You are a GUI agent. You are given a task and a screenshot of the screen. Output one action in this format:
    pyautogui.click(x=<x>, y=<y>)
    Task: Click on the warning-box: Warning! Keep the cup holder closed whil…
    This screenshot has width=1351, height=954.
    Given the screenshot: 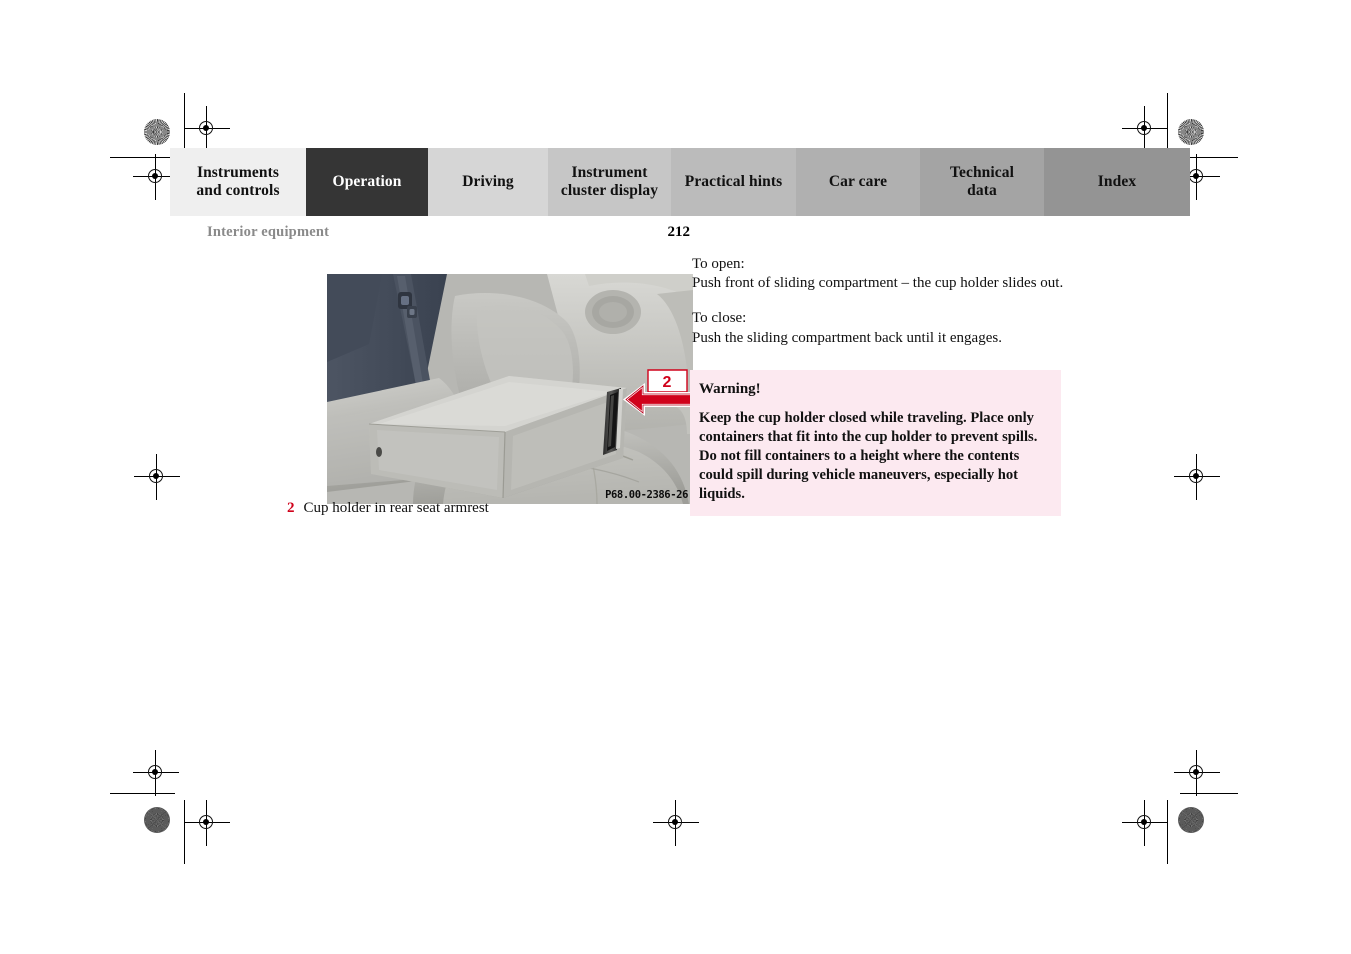 What is the action you would take?
    pyautogui.click(x=875, y=443)
    